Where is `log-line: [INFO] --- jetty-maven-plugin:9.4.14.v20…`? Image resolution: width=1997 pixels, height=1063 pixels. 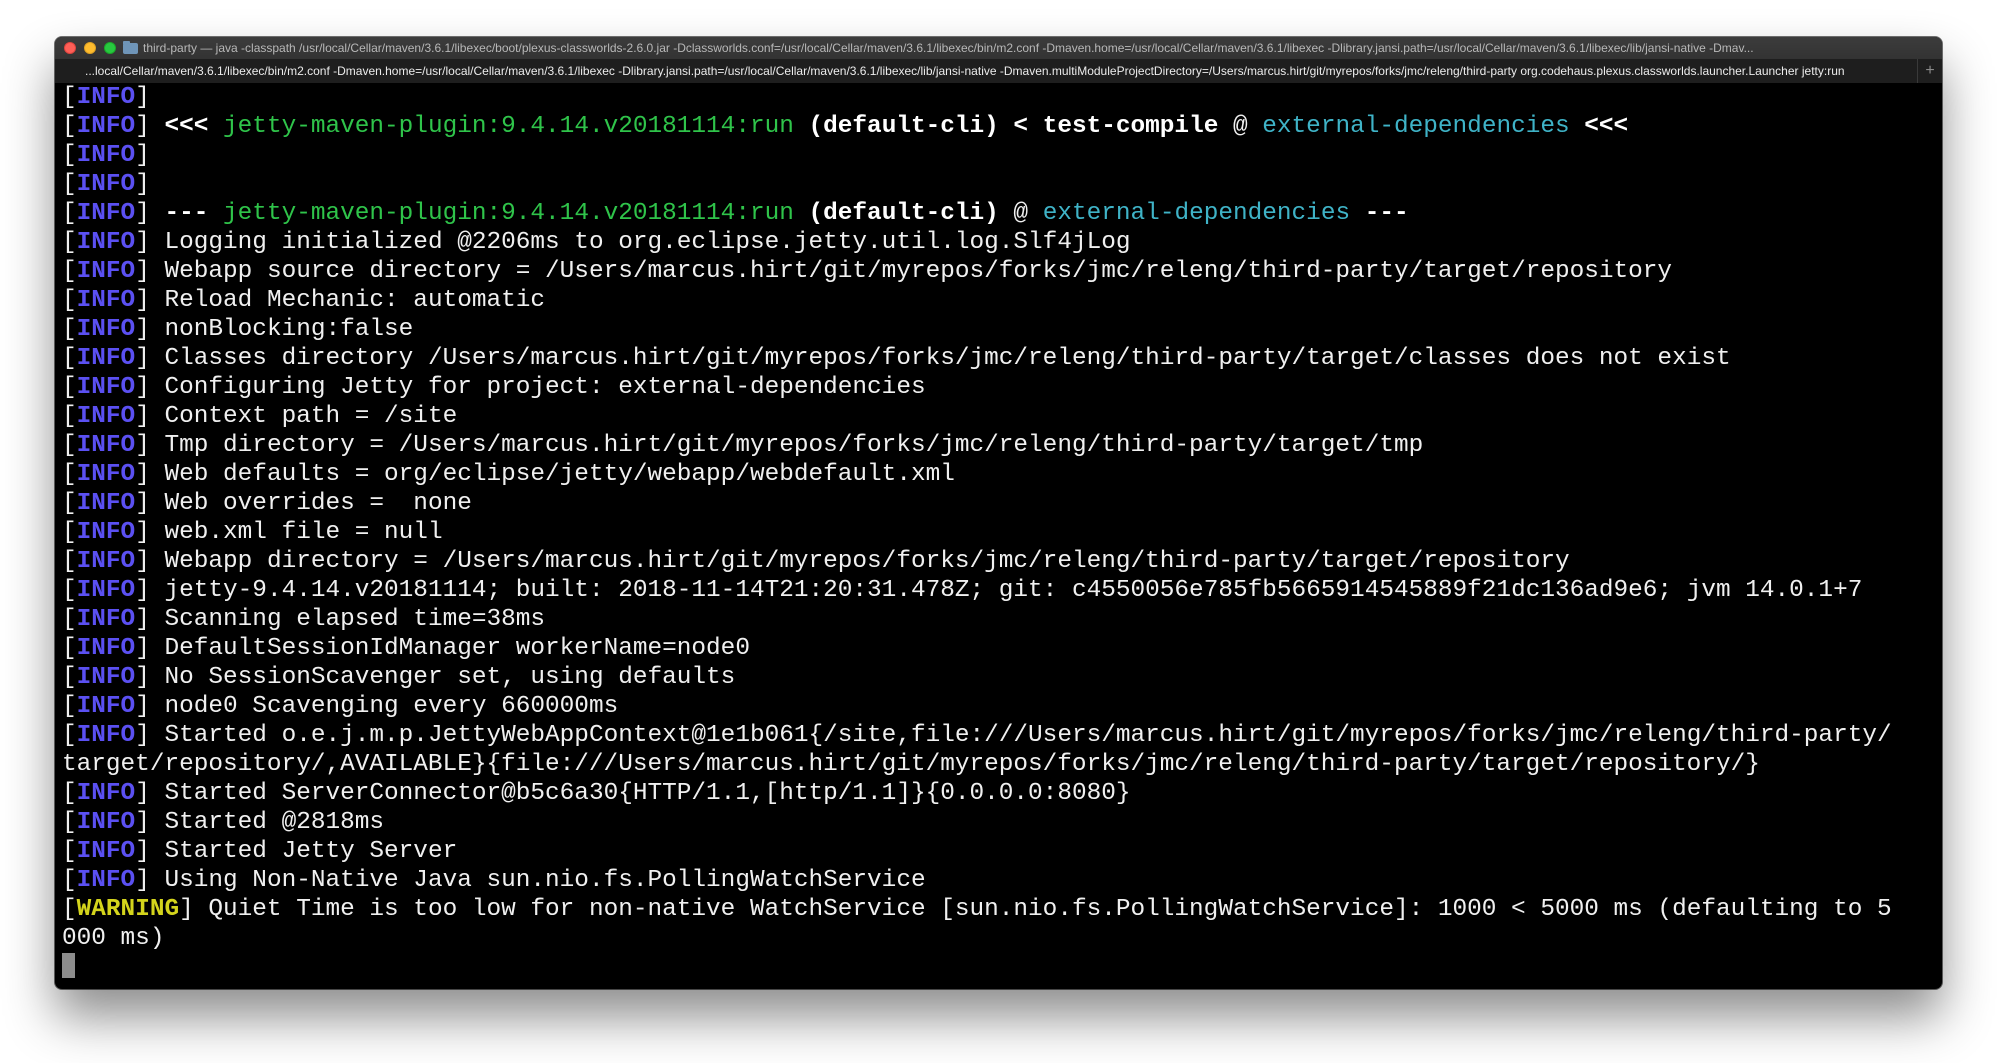
log-line: [INFO] --- jetty-maven-plugin:9.4.14.v20… is located at coordinates (1002, 213).